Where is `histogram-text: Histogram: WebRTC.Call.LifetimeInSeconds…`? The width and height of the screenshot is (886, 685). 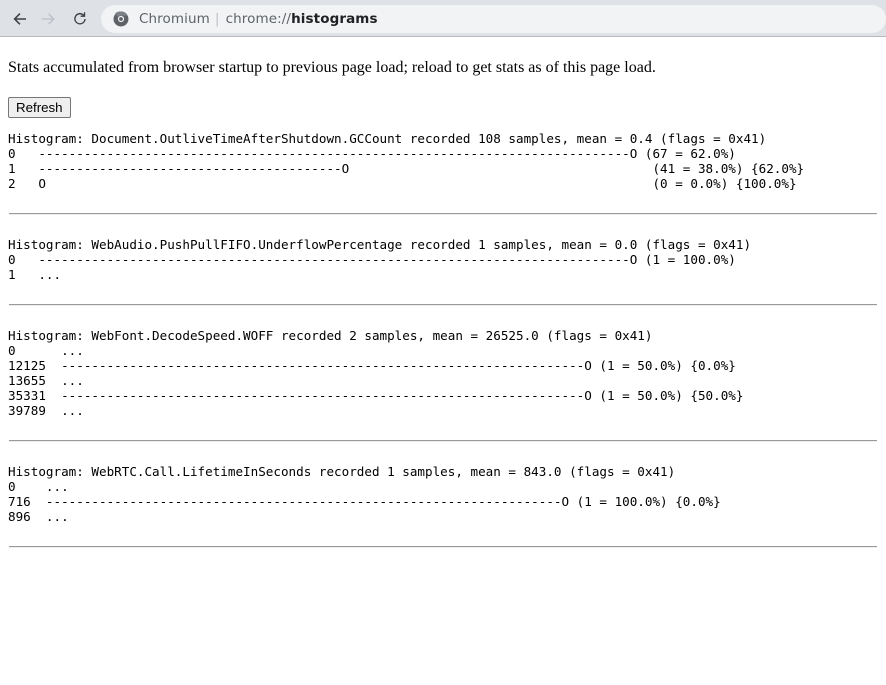 histogram-text: Histogram: WebRTC.Call.LifetimeInSeconds… is located at coordinates (364, 494).